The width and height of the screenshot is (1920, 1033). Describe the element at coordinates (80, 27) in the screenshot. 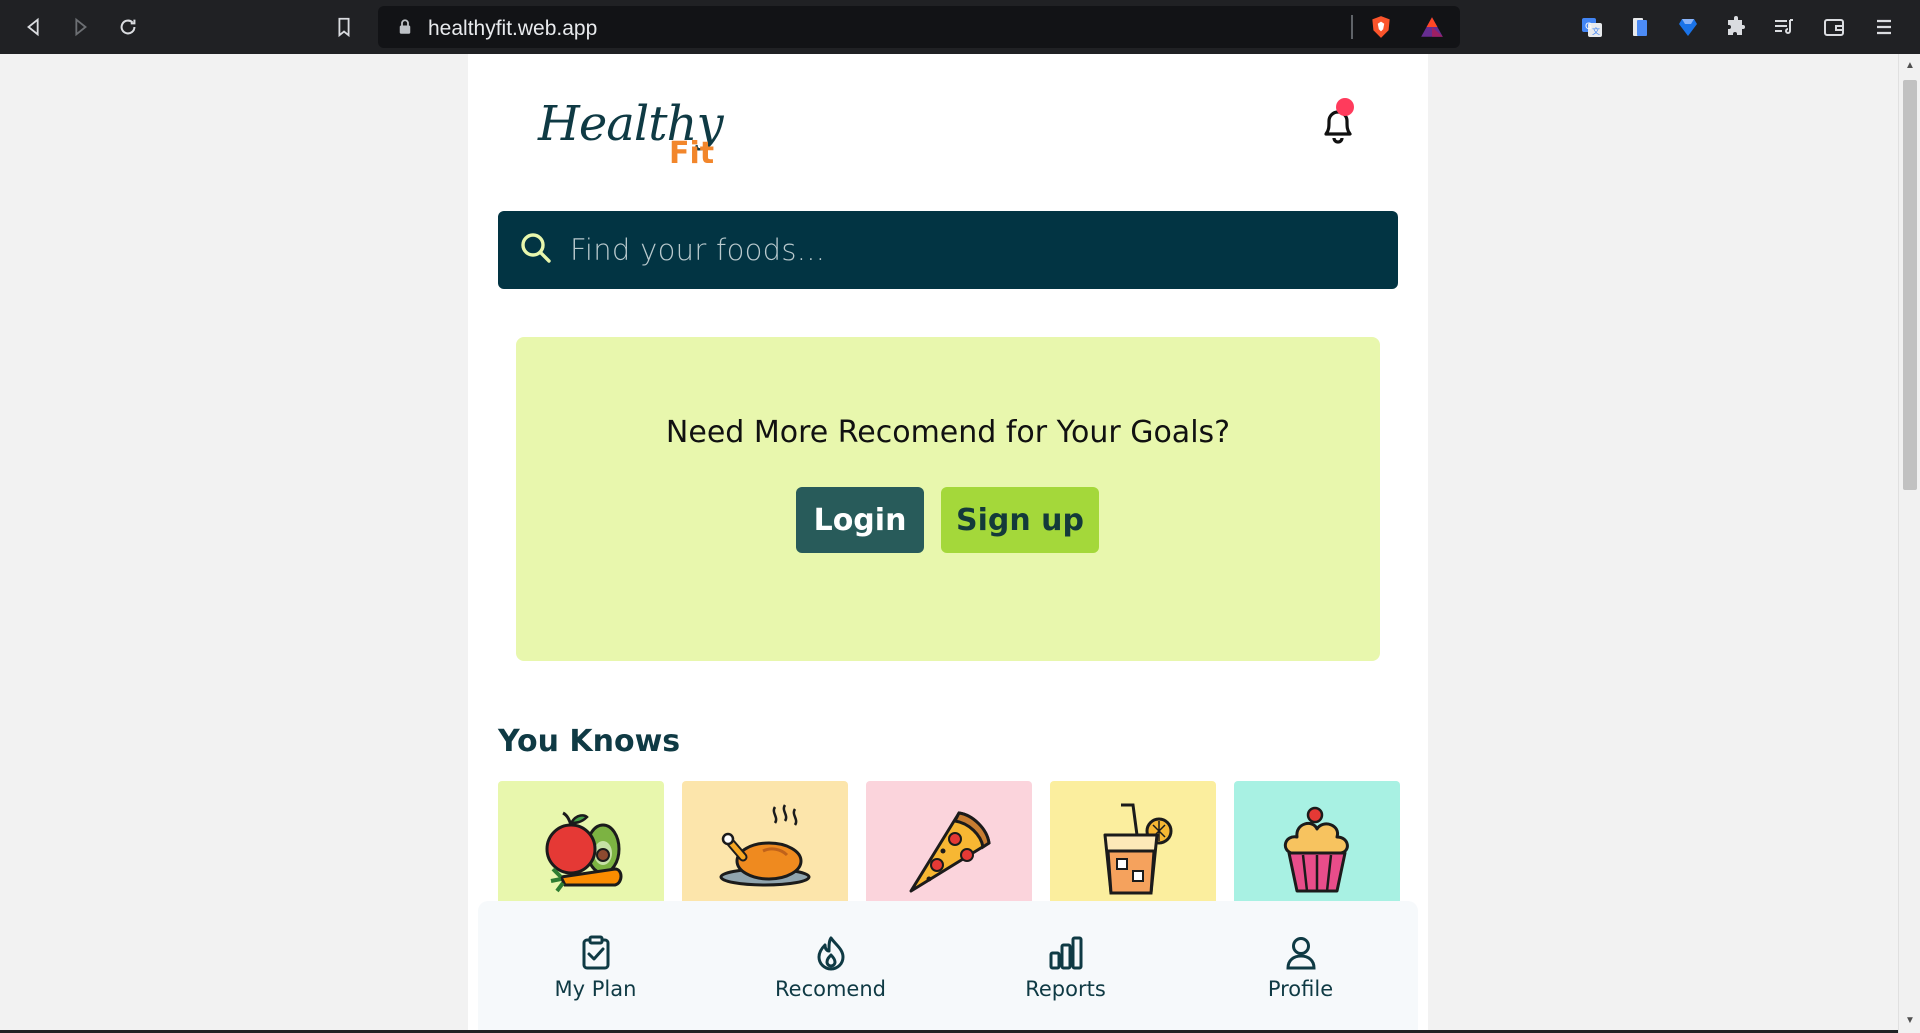

I see `forward-button` at that location.